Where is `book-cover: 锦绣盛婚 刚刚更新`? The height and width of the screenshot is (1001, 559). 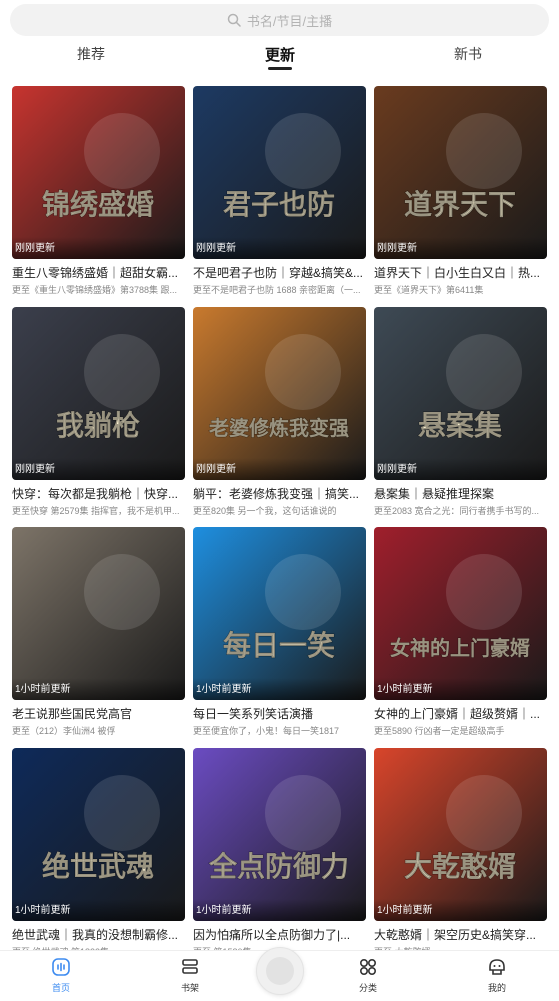
book-cover: 锦绣盛婚 刚刚更新 is located at coordinates (98, 172).